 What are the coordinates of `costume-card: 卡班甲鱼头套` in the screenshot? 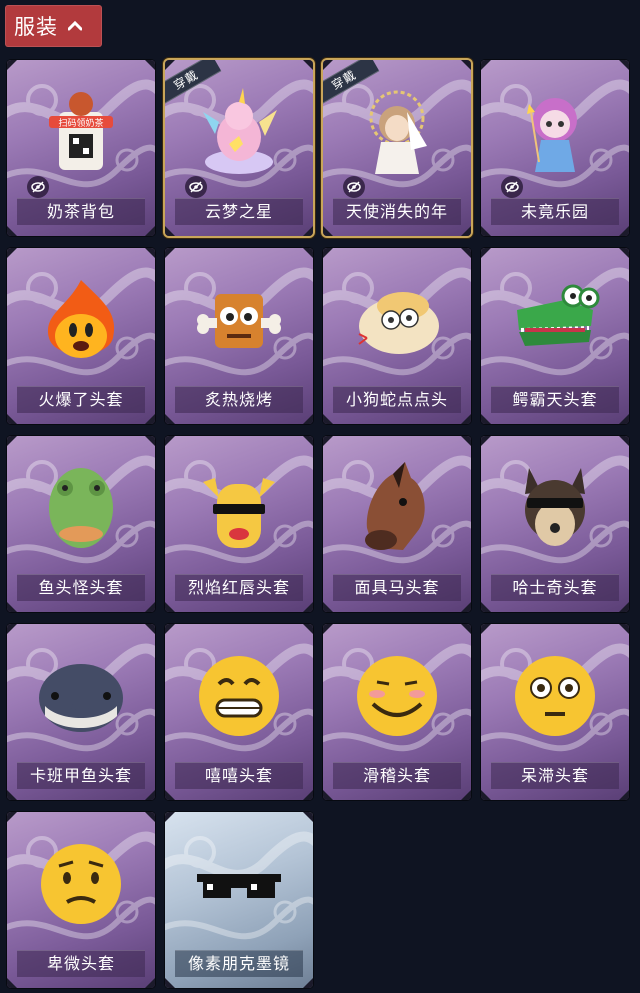 It's located at (81, 712).